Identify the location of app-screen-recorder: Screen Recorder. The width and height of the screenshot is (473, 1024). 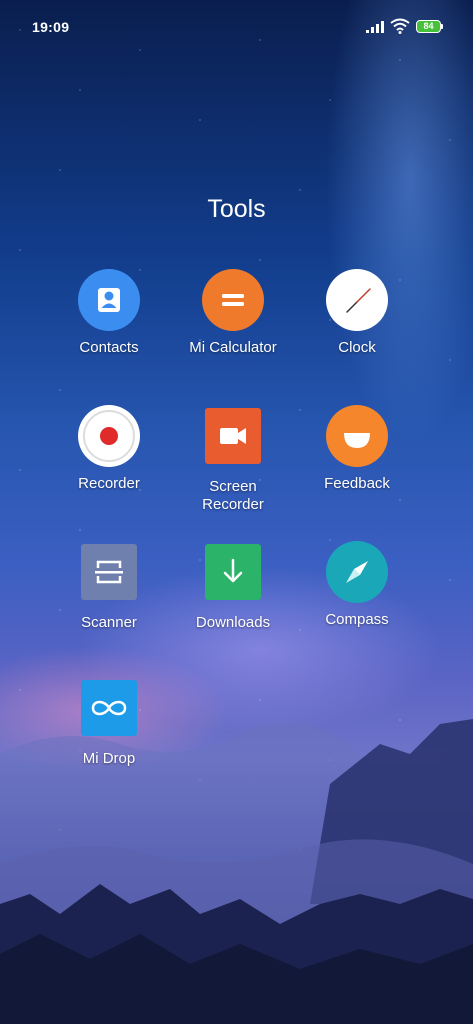
(233, 459).